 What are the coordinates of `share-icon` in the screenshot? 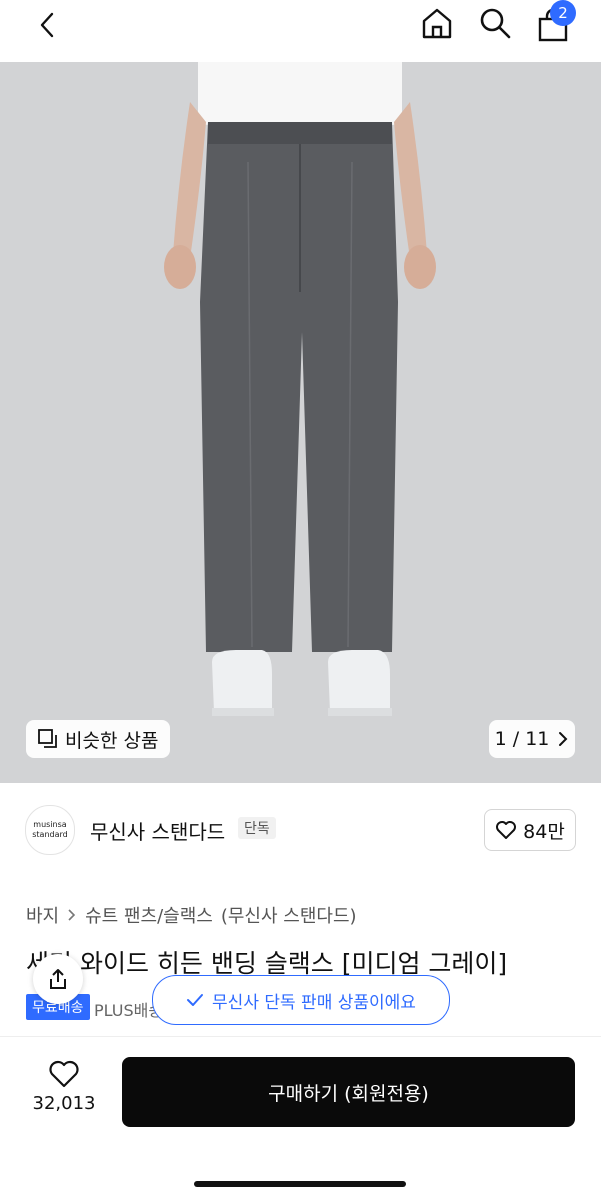 It's located at (58, 979).